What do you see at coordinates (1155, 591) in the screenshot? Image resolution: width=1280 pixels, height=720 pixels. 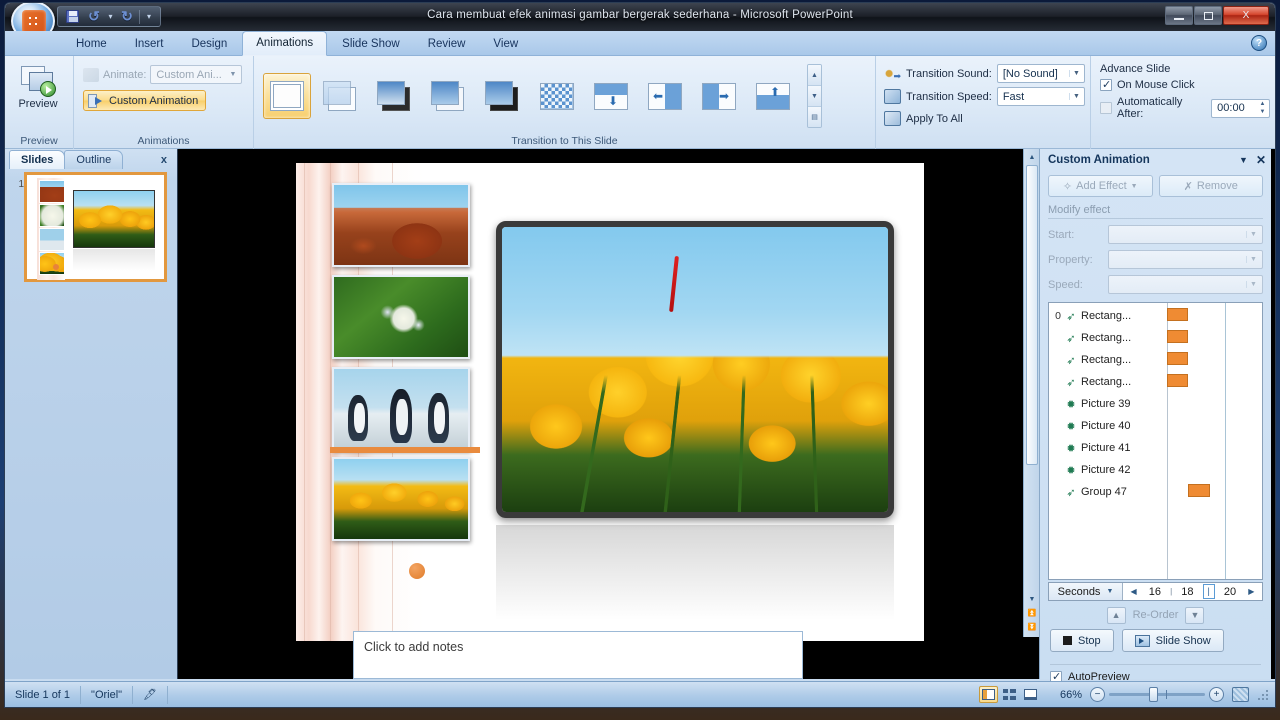 I see `timeline-scale: Seconds ▼ ◀ 16 | 18 | 20 ▶` at bounding box center [1155, 591].